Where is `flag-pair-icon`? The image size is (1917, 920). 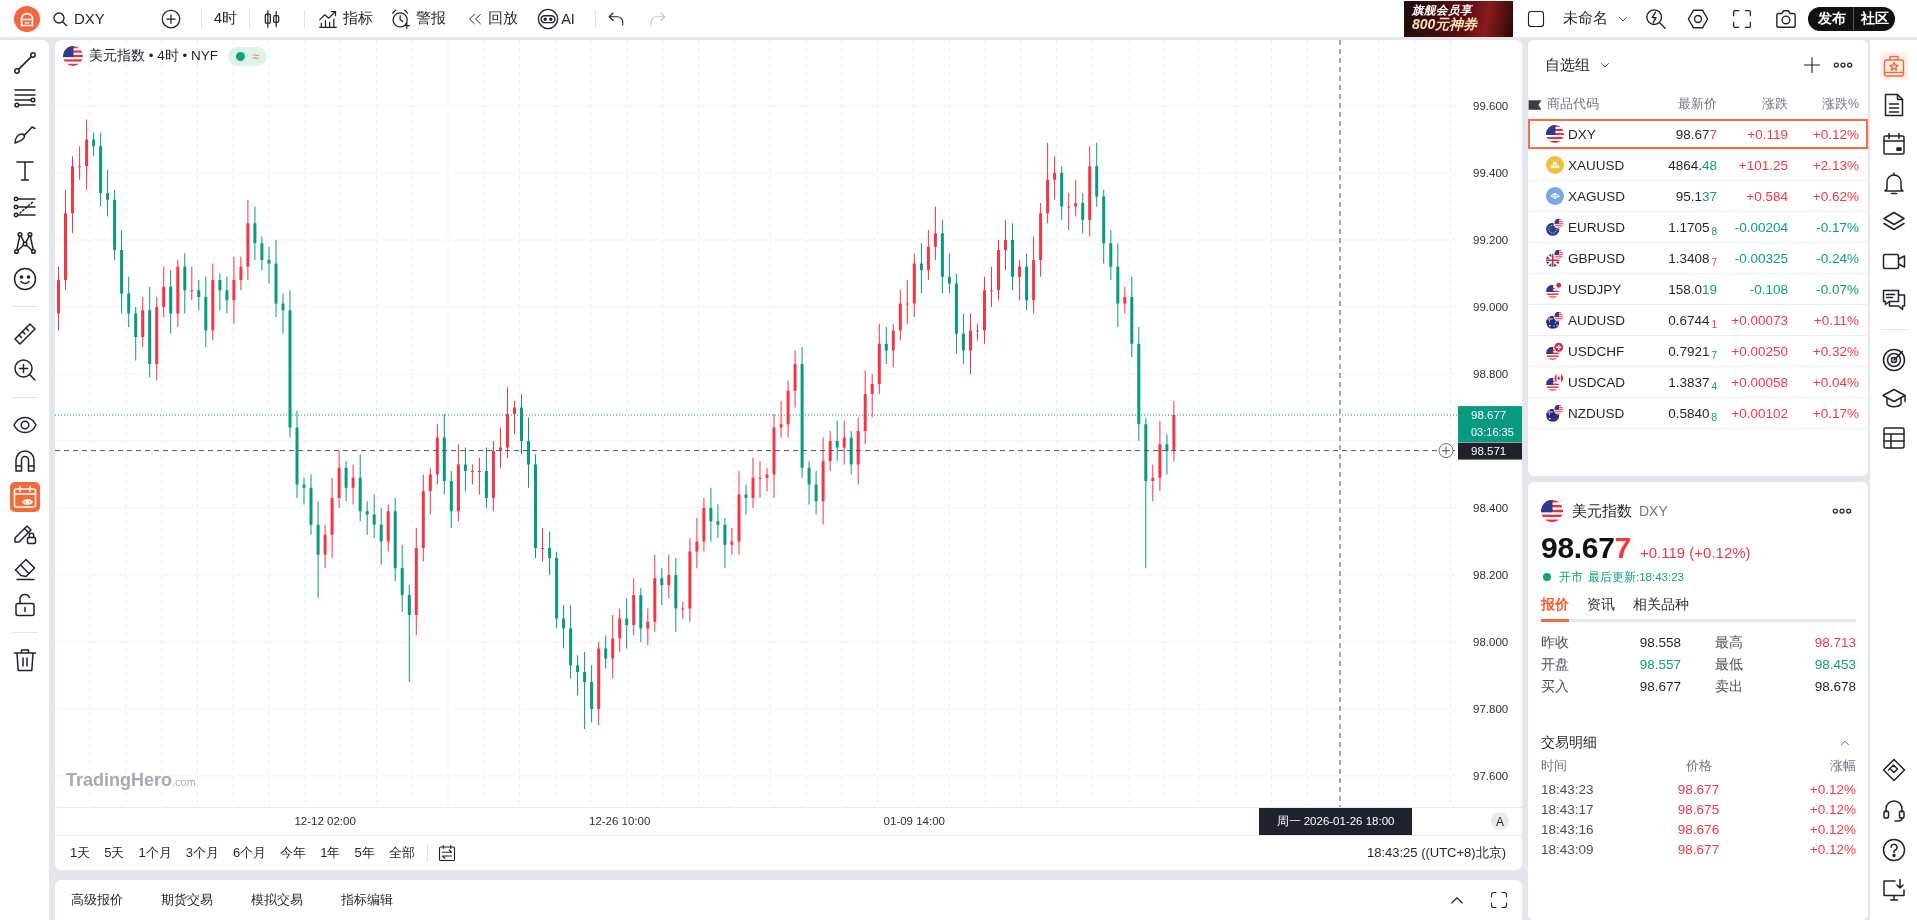 flag-pair-icon is located at coordinates (1555, 289).